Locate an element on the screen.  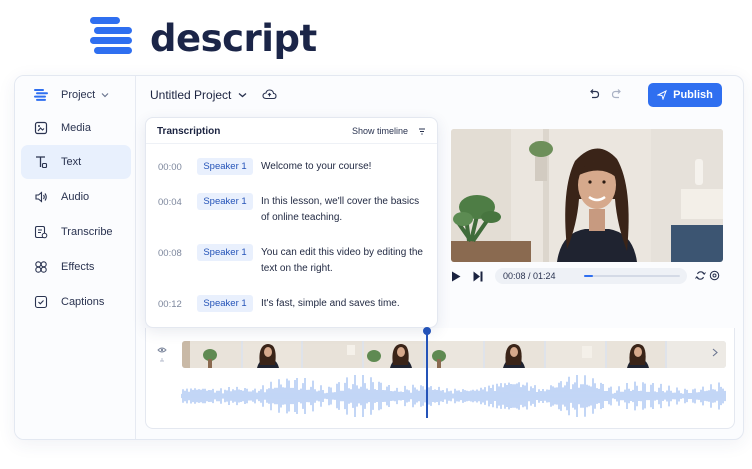
sidebar-item-transcribe: Transcribe is located at coordinates (76, 232).